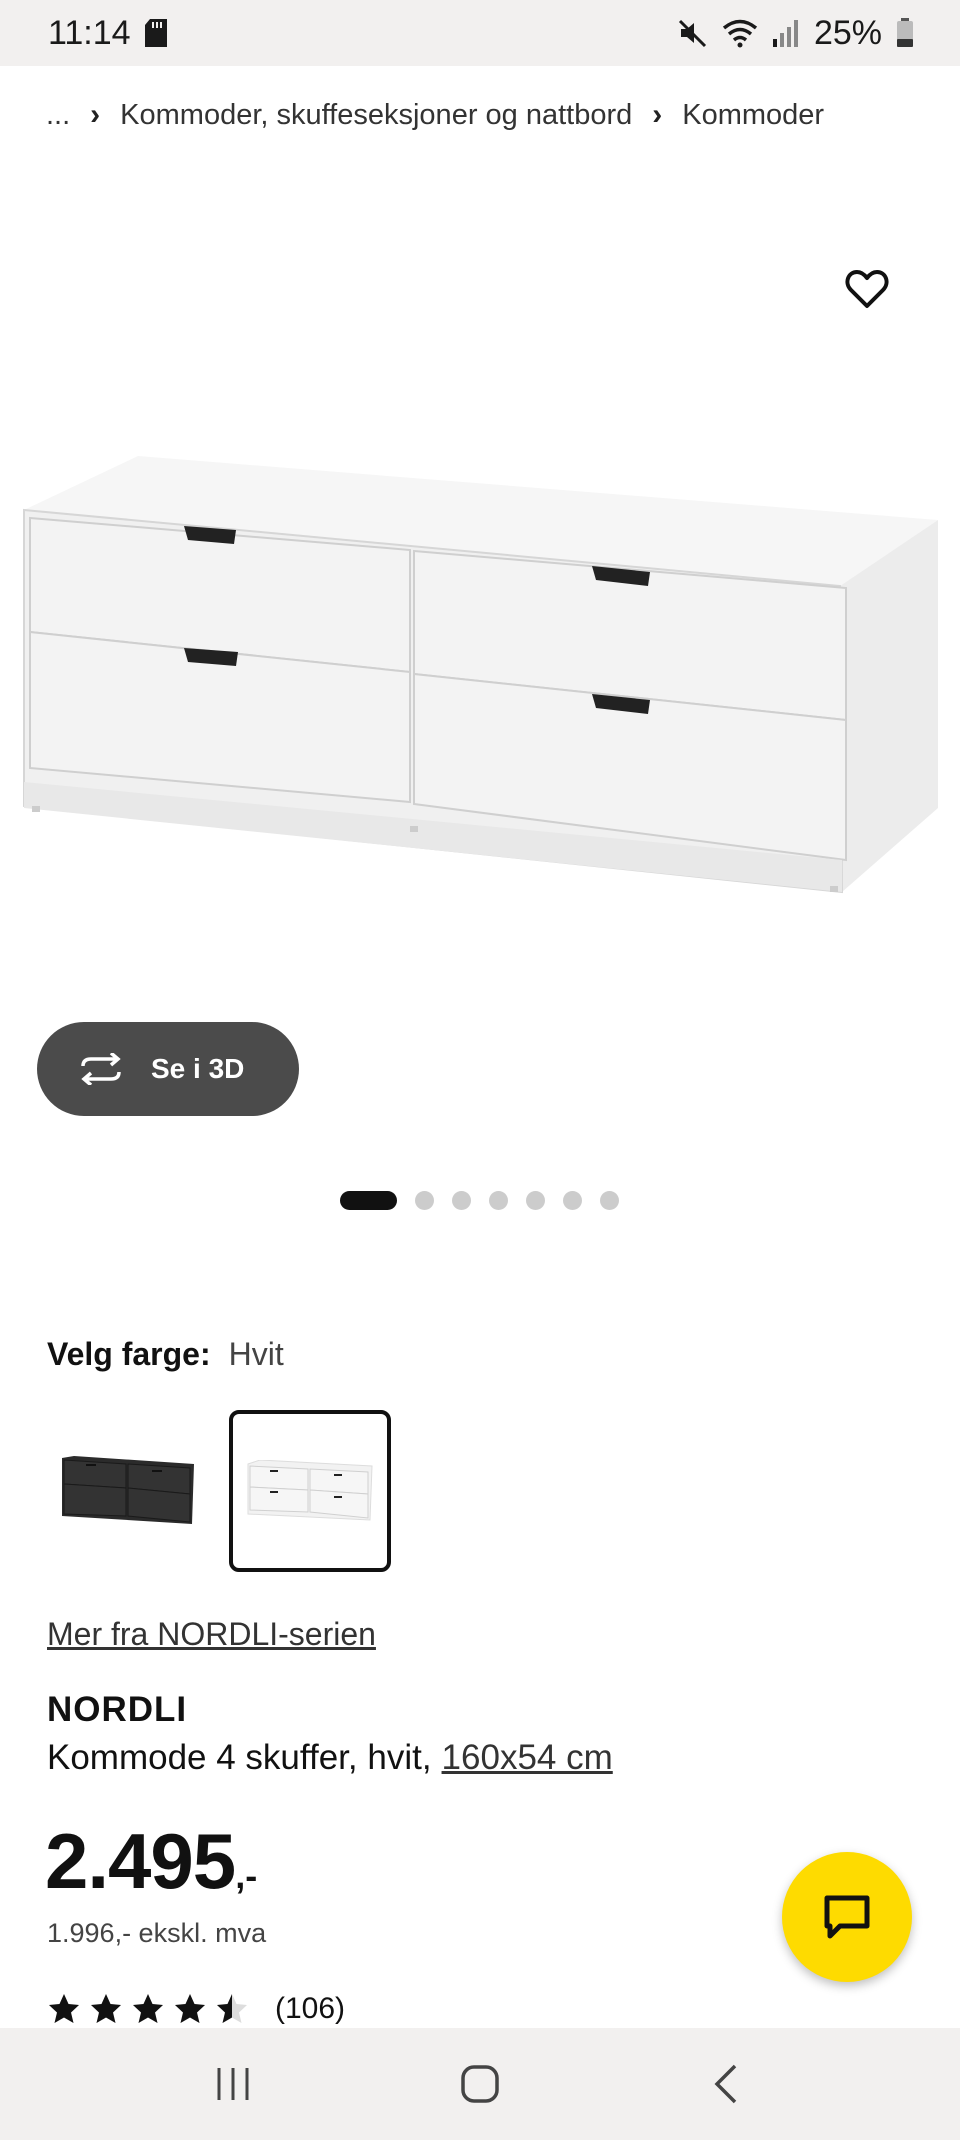  I want to click on chat-bubble-icon, so click(847, 1917).